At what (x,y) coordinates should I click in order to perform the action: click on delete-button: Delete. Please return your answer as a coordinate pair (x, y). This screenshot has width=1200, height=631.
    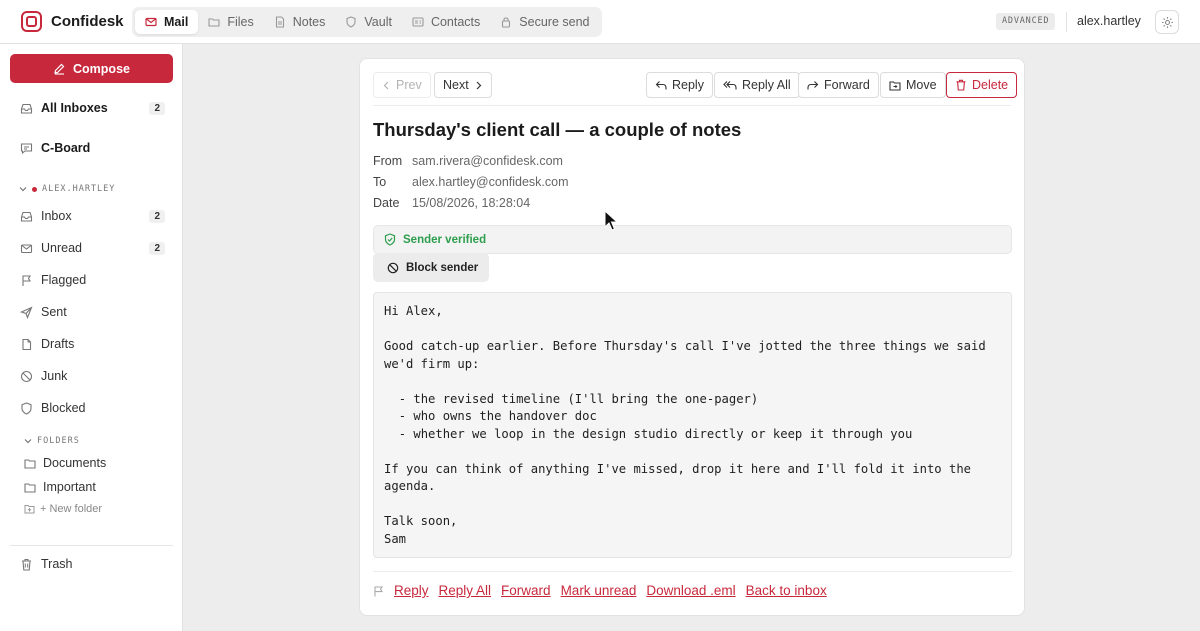
    Looking at the image, I should click on (982, 85).